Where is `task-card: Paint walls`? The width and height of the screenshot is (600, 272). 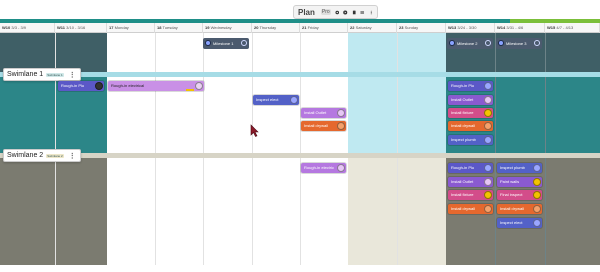
task-card: Paint walls is located at coordinates (519, 182).